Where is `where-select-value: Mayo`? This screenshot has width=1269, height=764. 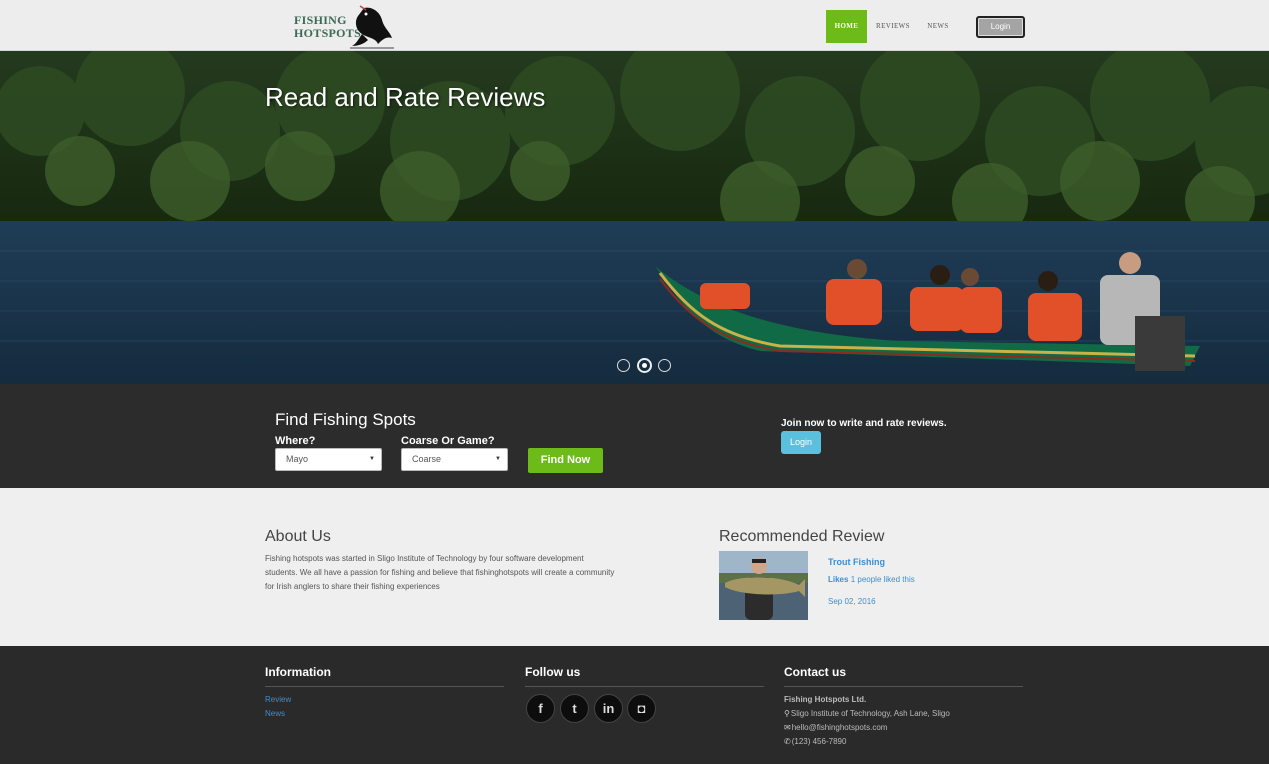 where-select-value: Mayo is located at coordinates (297, 459).